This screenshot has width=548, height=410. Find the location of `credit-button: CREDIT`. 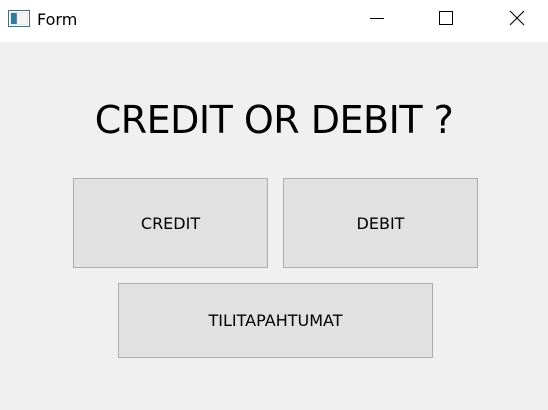

credit-button: CREDIT is located at coordinates (170, 223).